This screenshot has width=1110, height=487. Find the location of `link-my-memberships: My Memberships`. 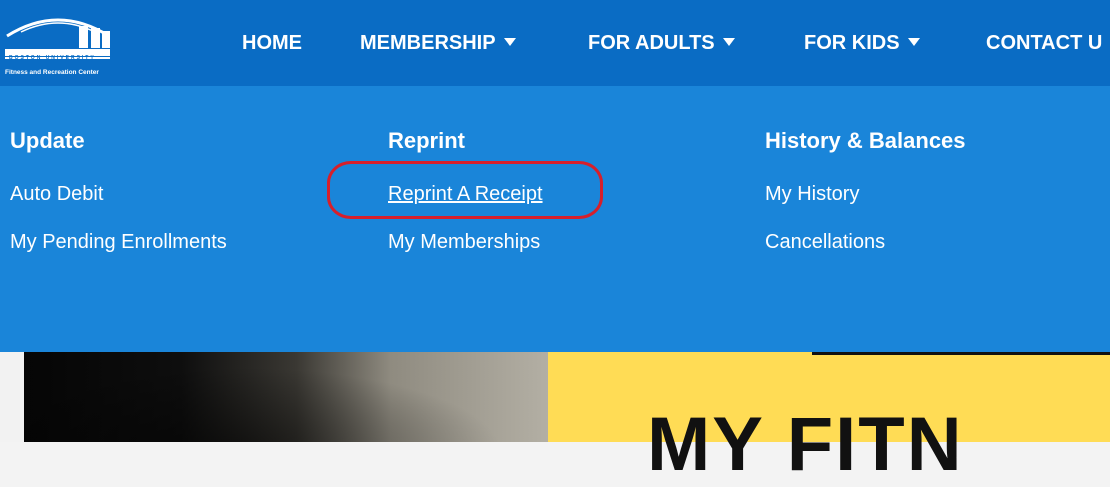

link-my-memberships: My Memberships is located at coordinates (464, 242).